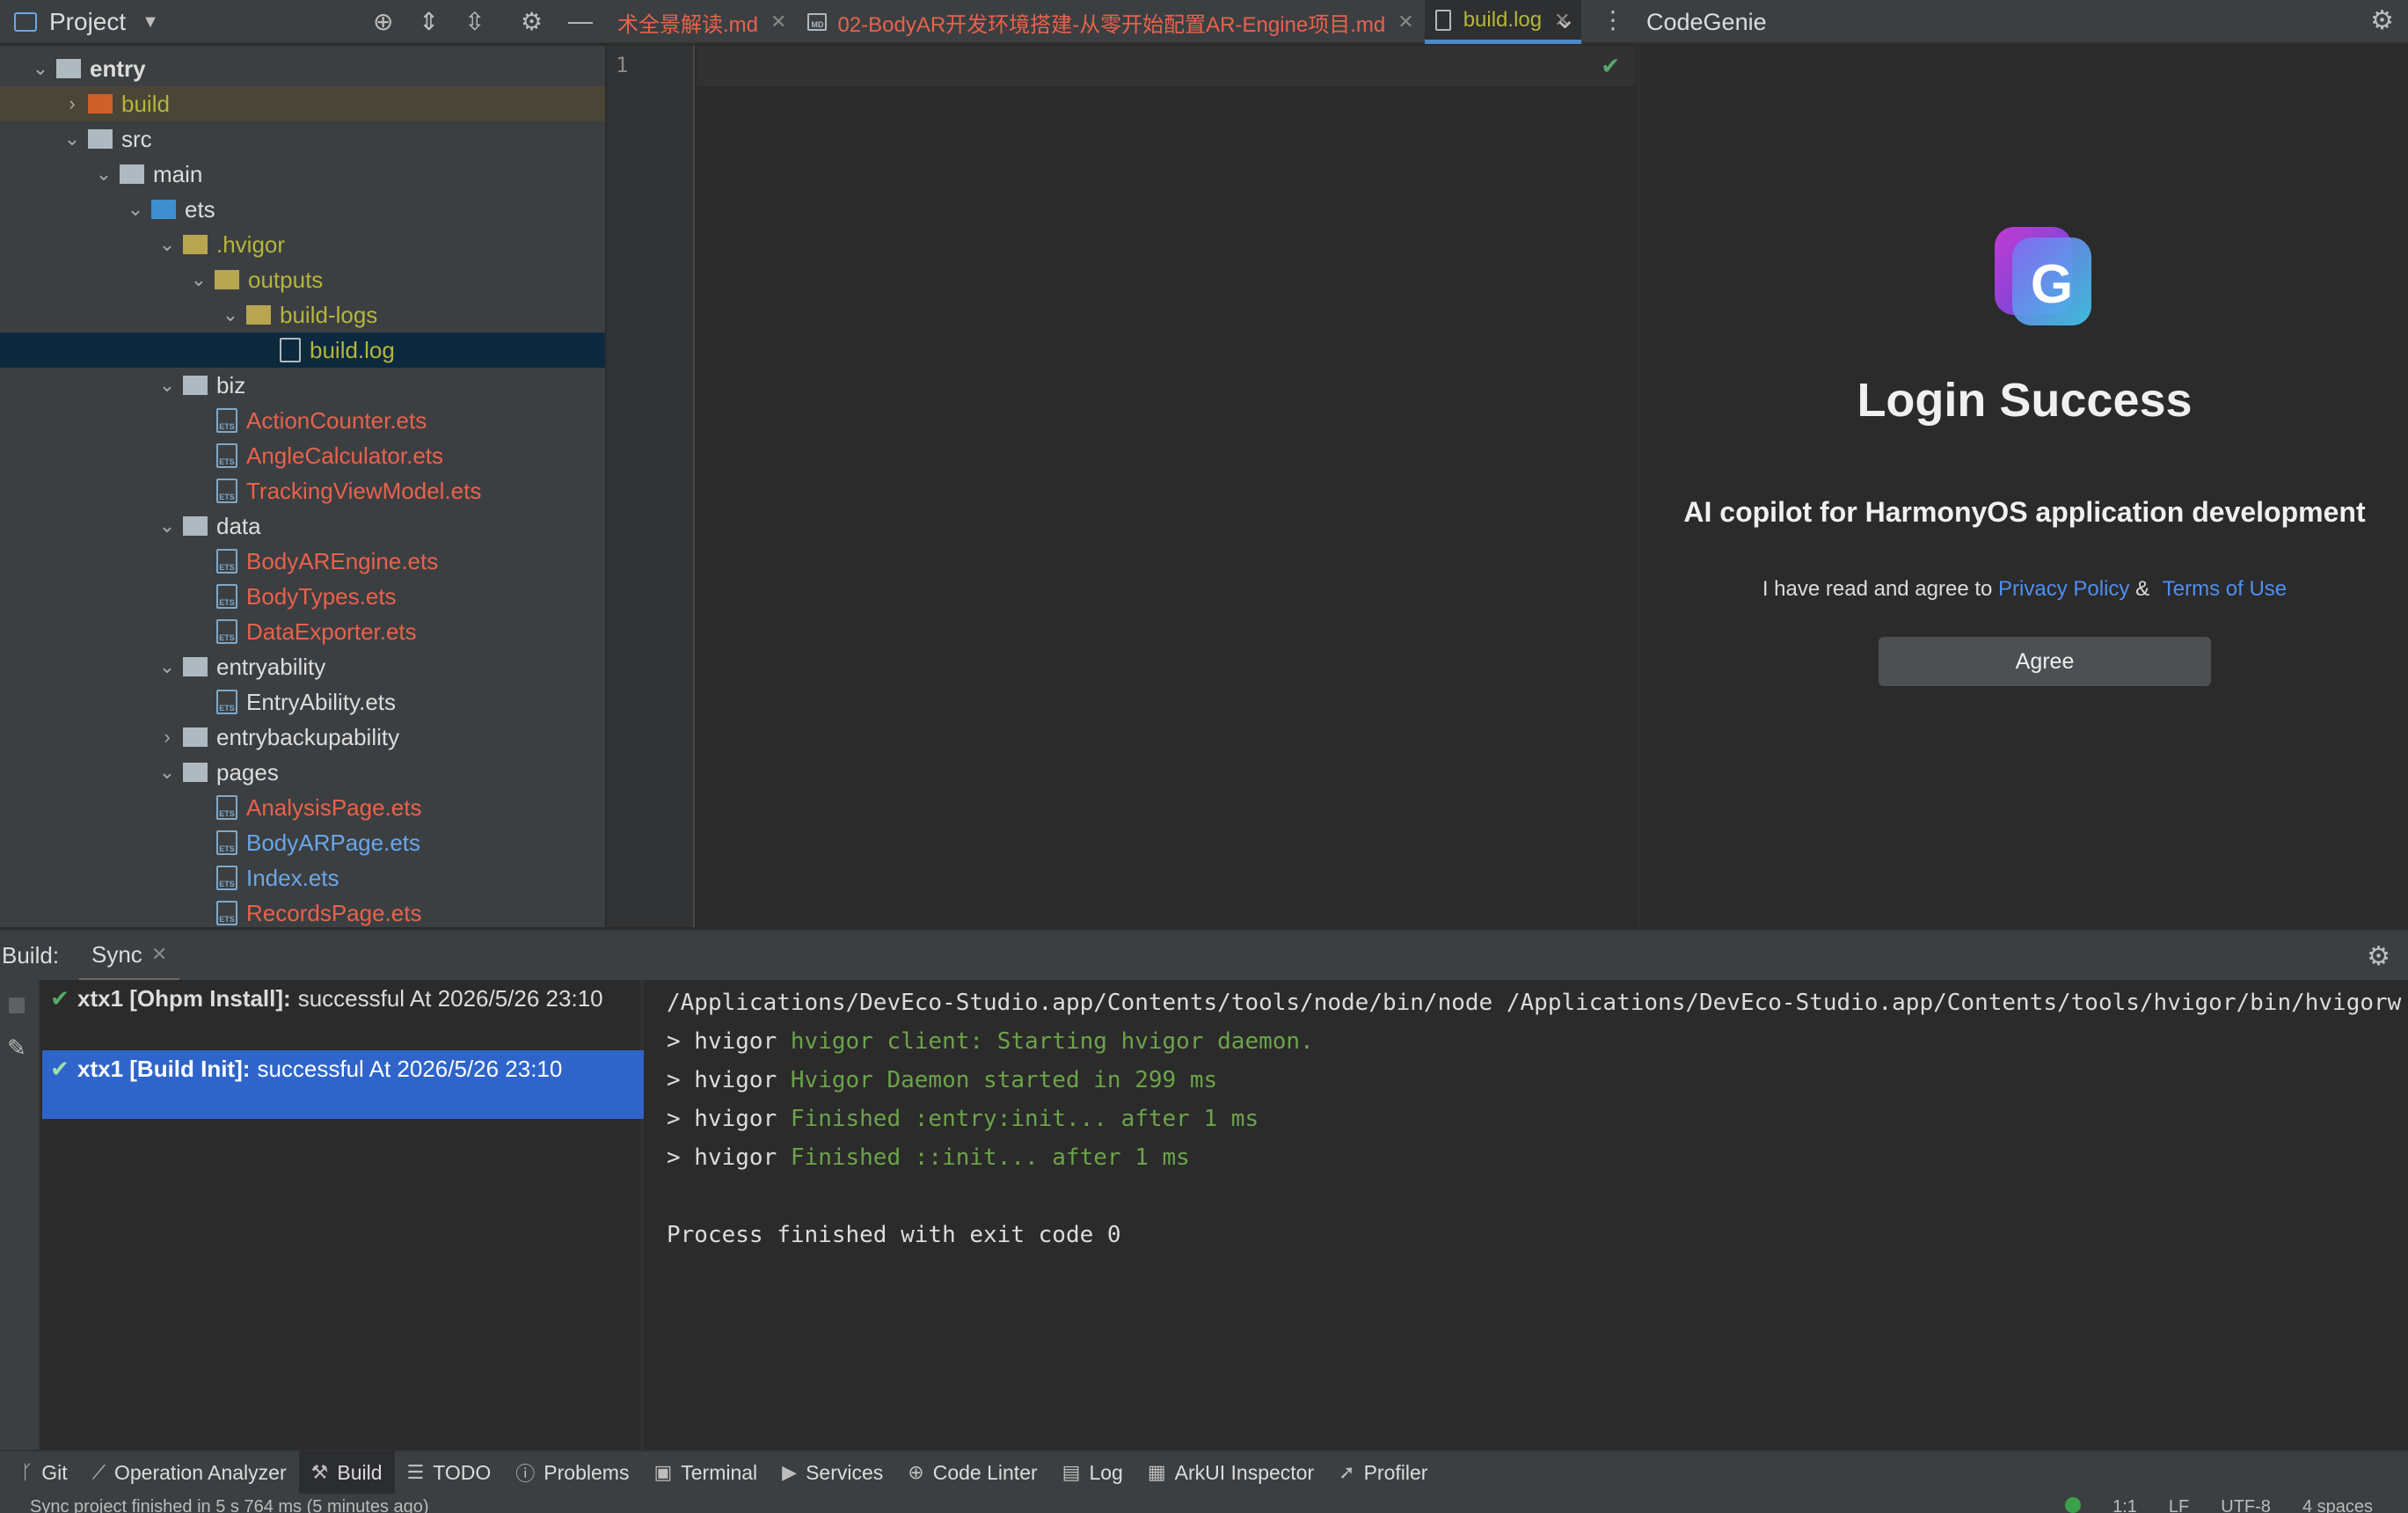 This screenshot has height=1513, width=2408. What do you see at coordinates (302, 420) in the screenshot?
I see `tree-file-item: ETS ActionCounter.ets` at bounding box center [302, 420].